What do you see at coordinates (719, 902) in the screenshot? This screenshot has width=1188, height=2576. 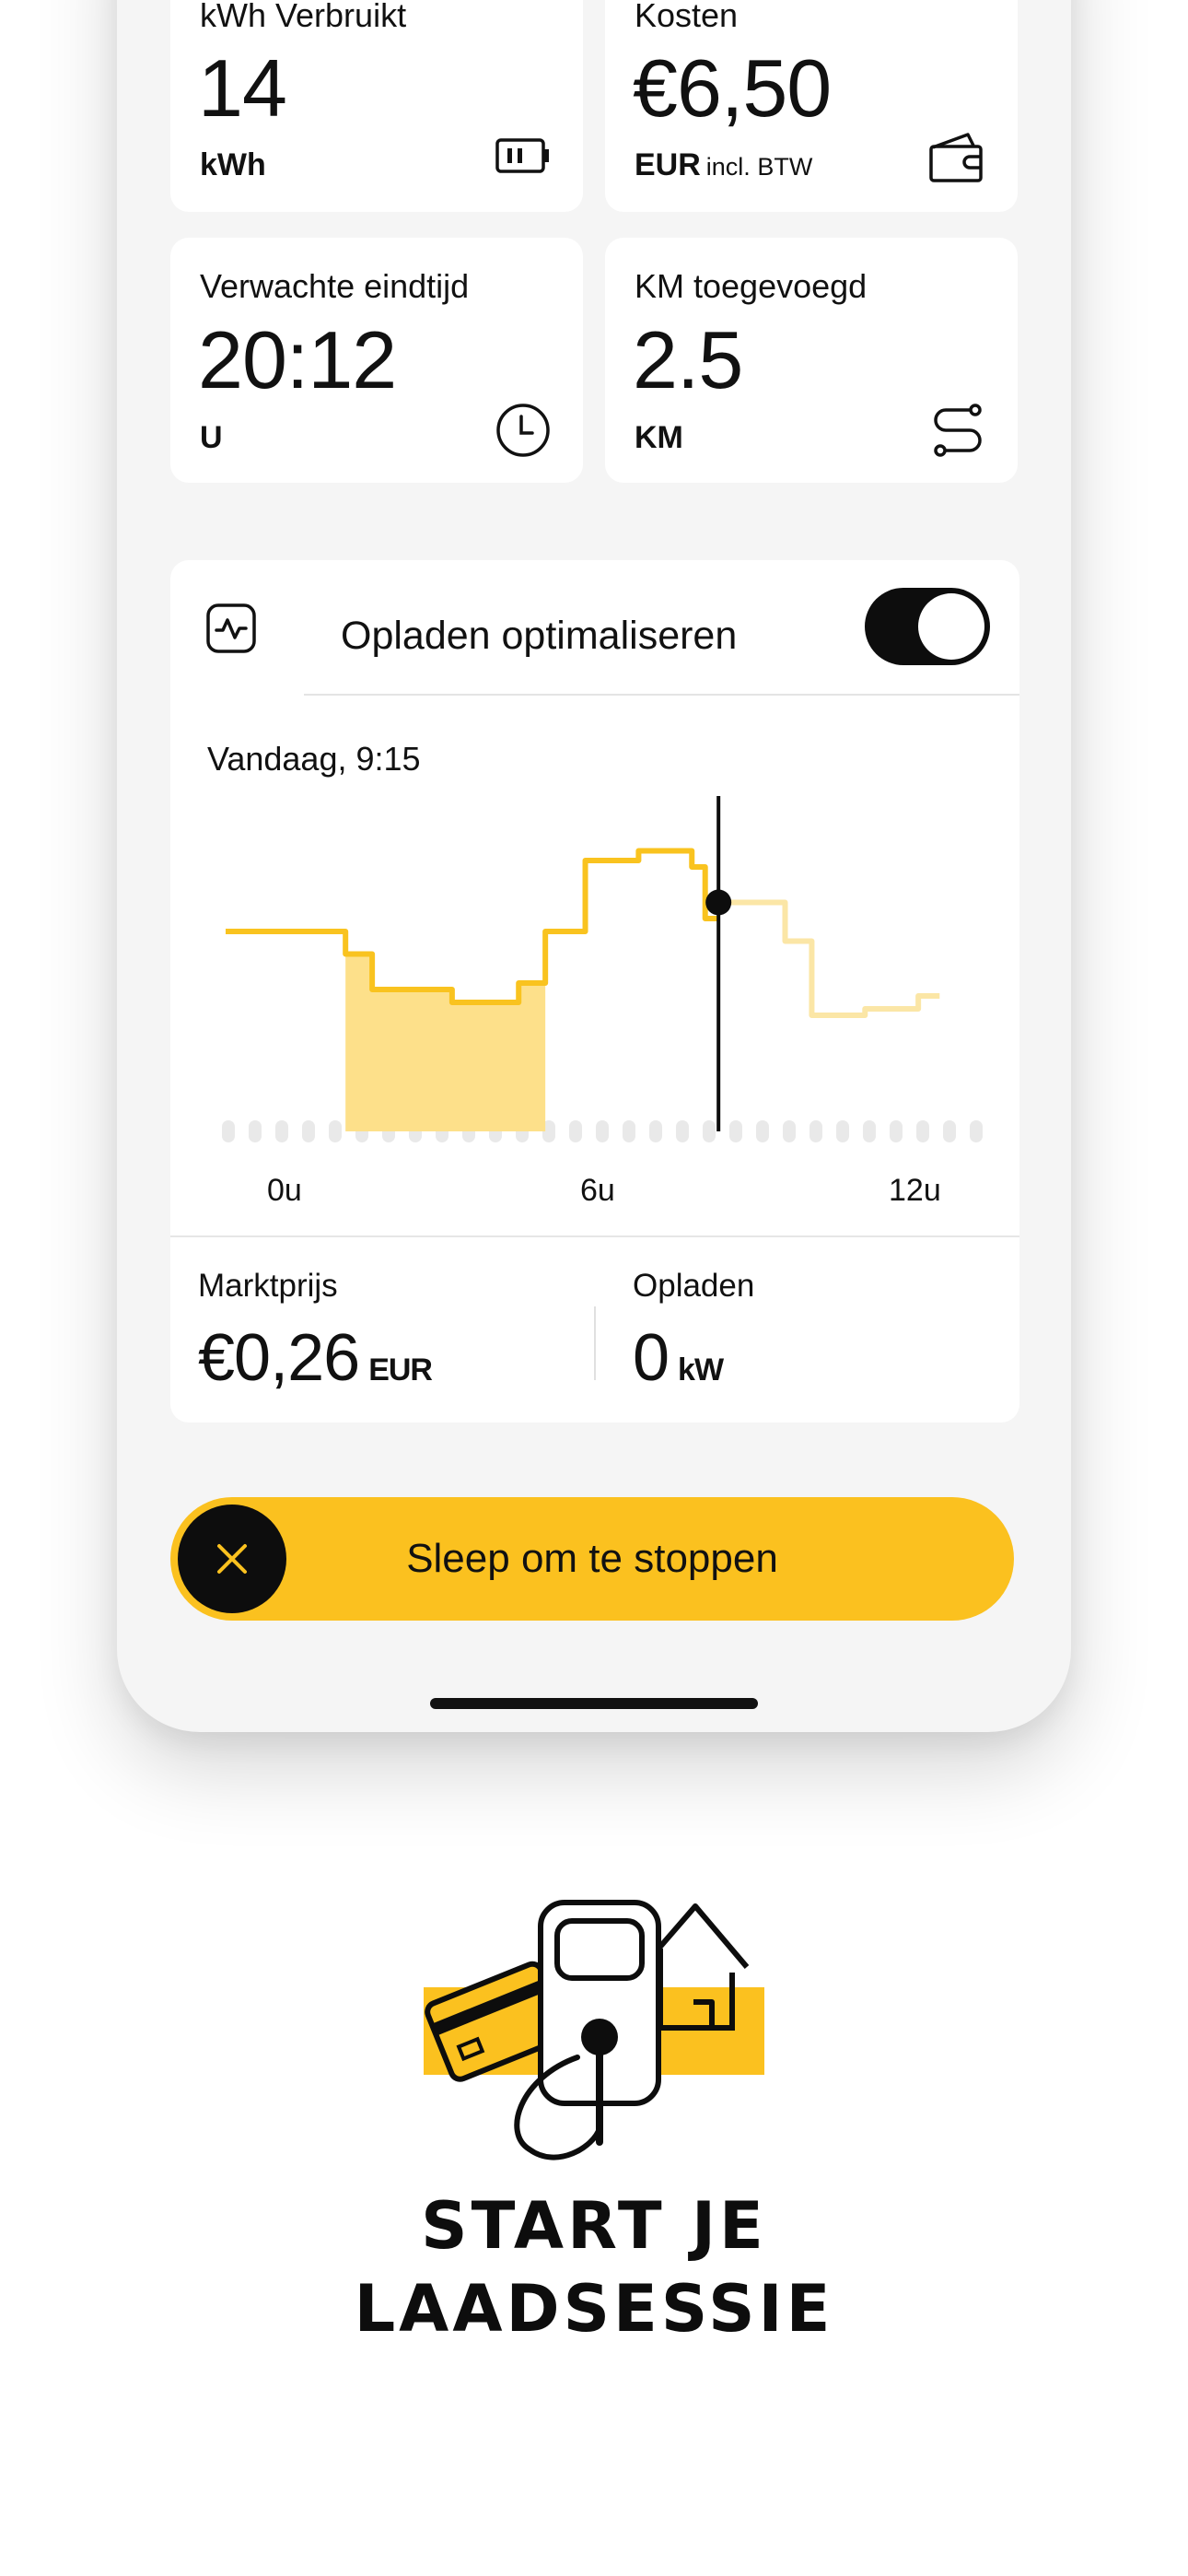 I see `current-time-marker` at bounding box center [719, 902].